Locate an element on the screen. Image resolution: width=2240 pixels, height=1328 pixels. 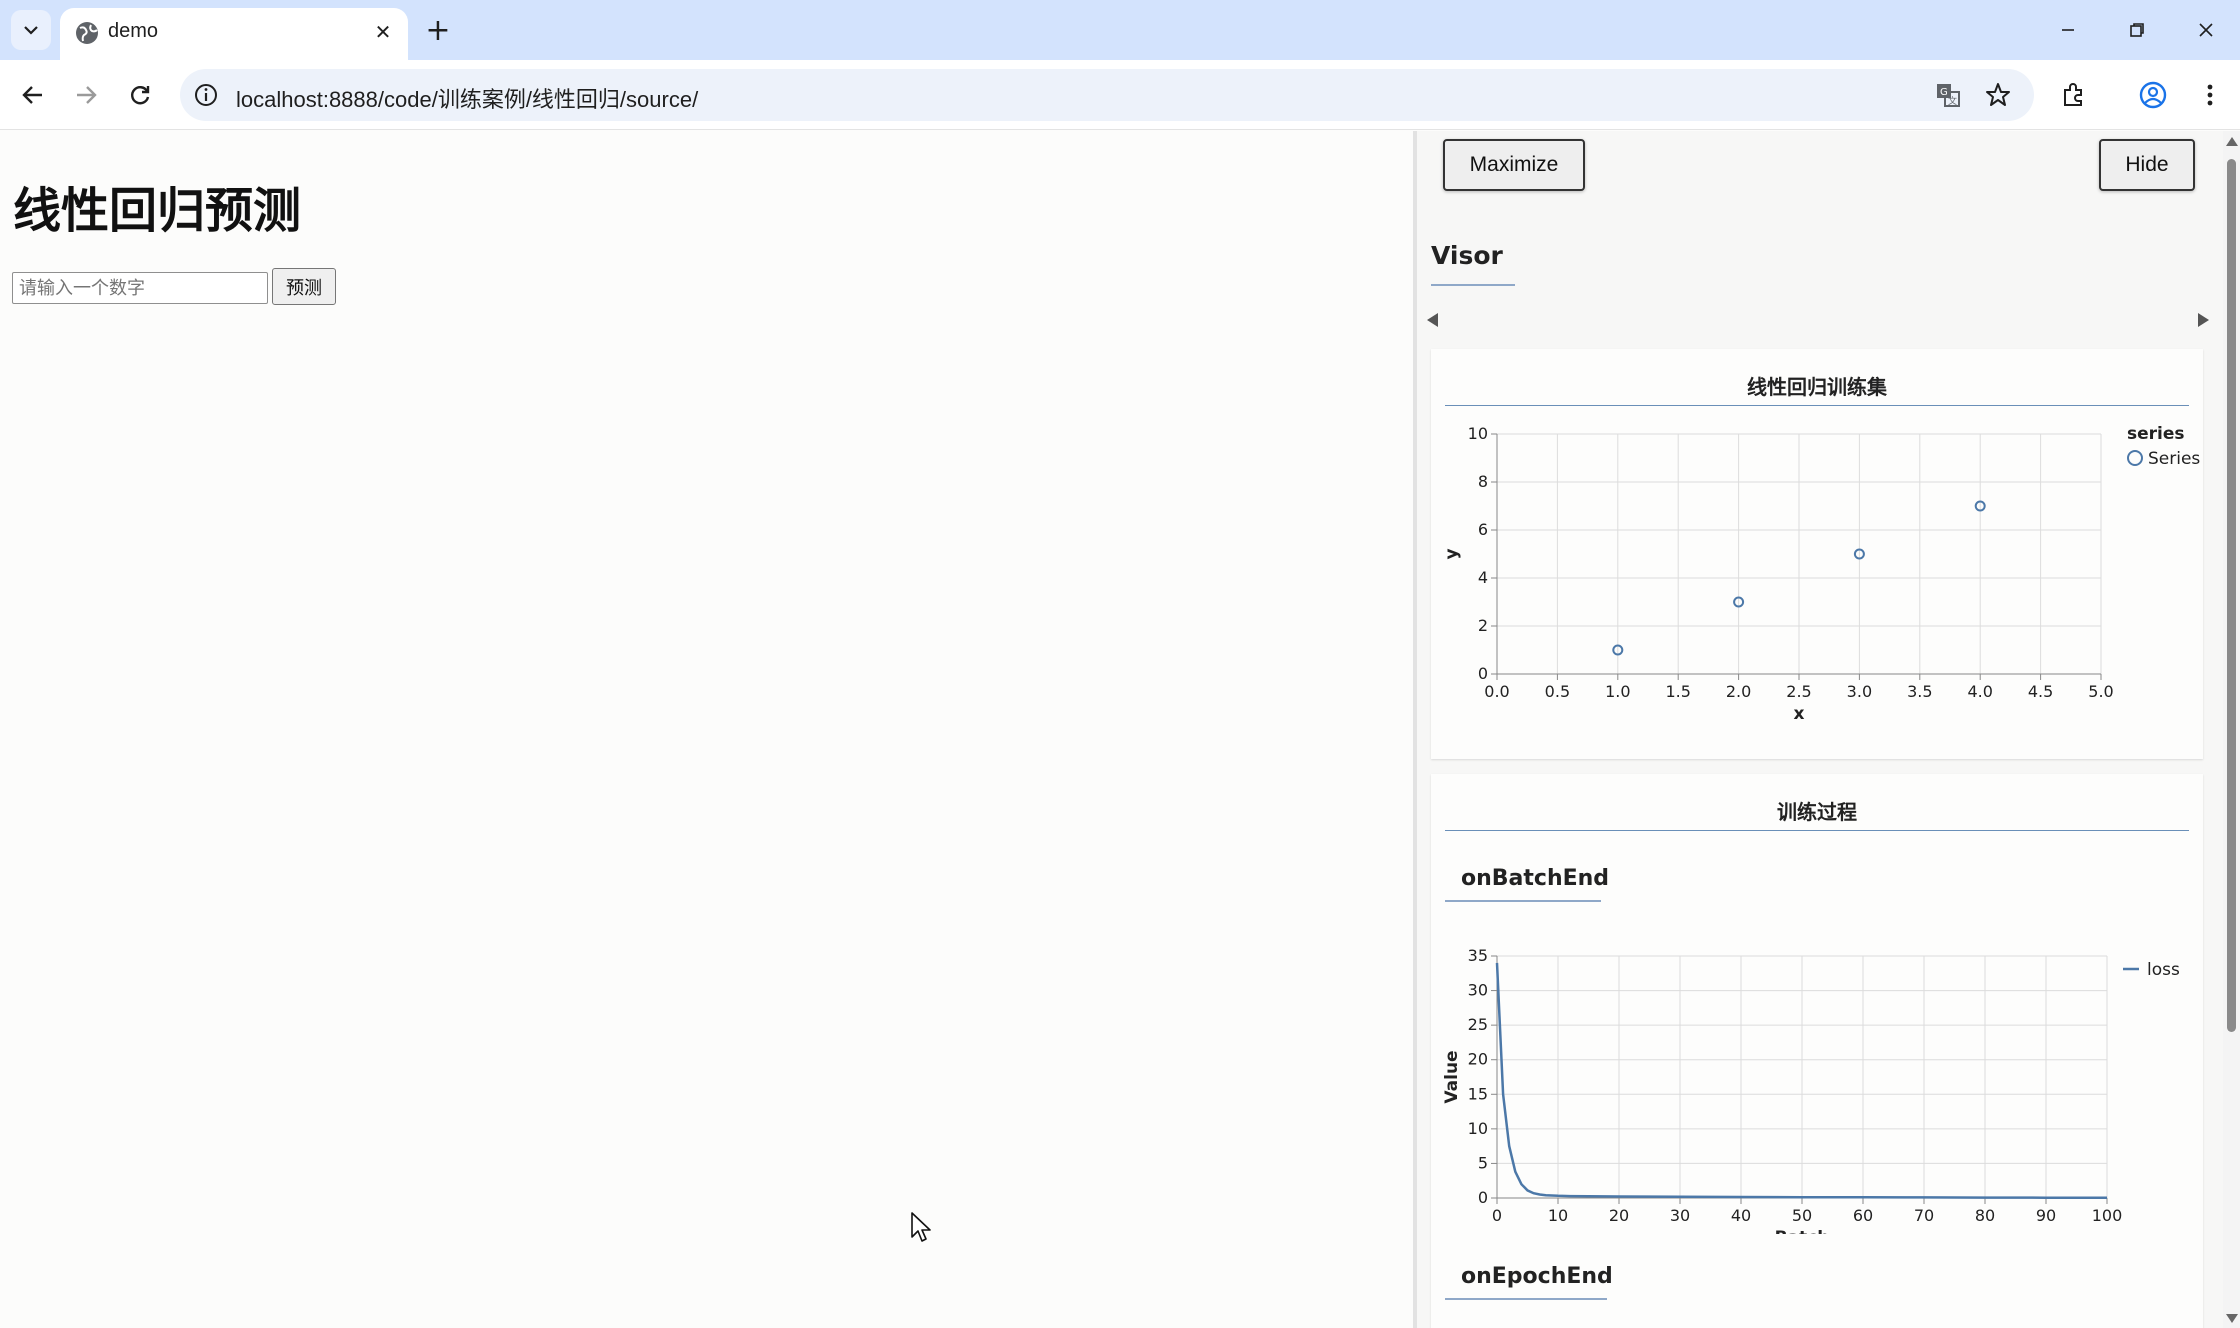
epoch-section-title: onEpochEnd is located at coordinates (1537, 1276).